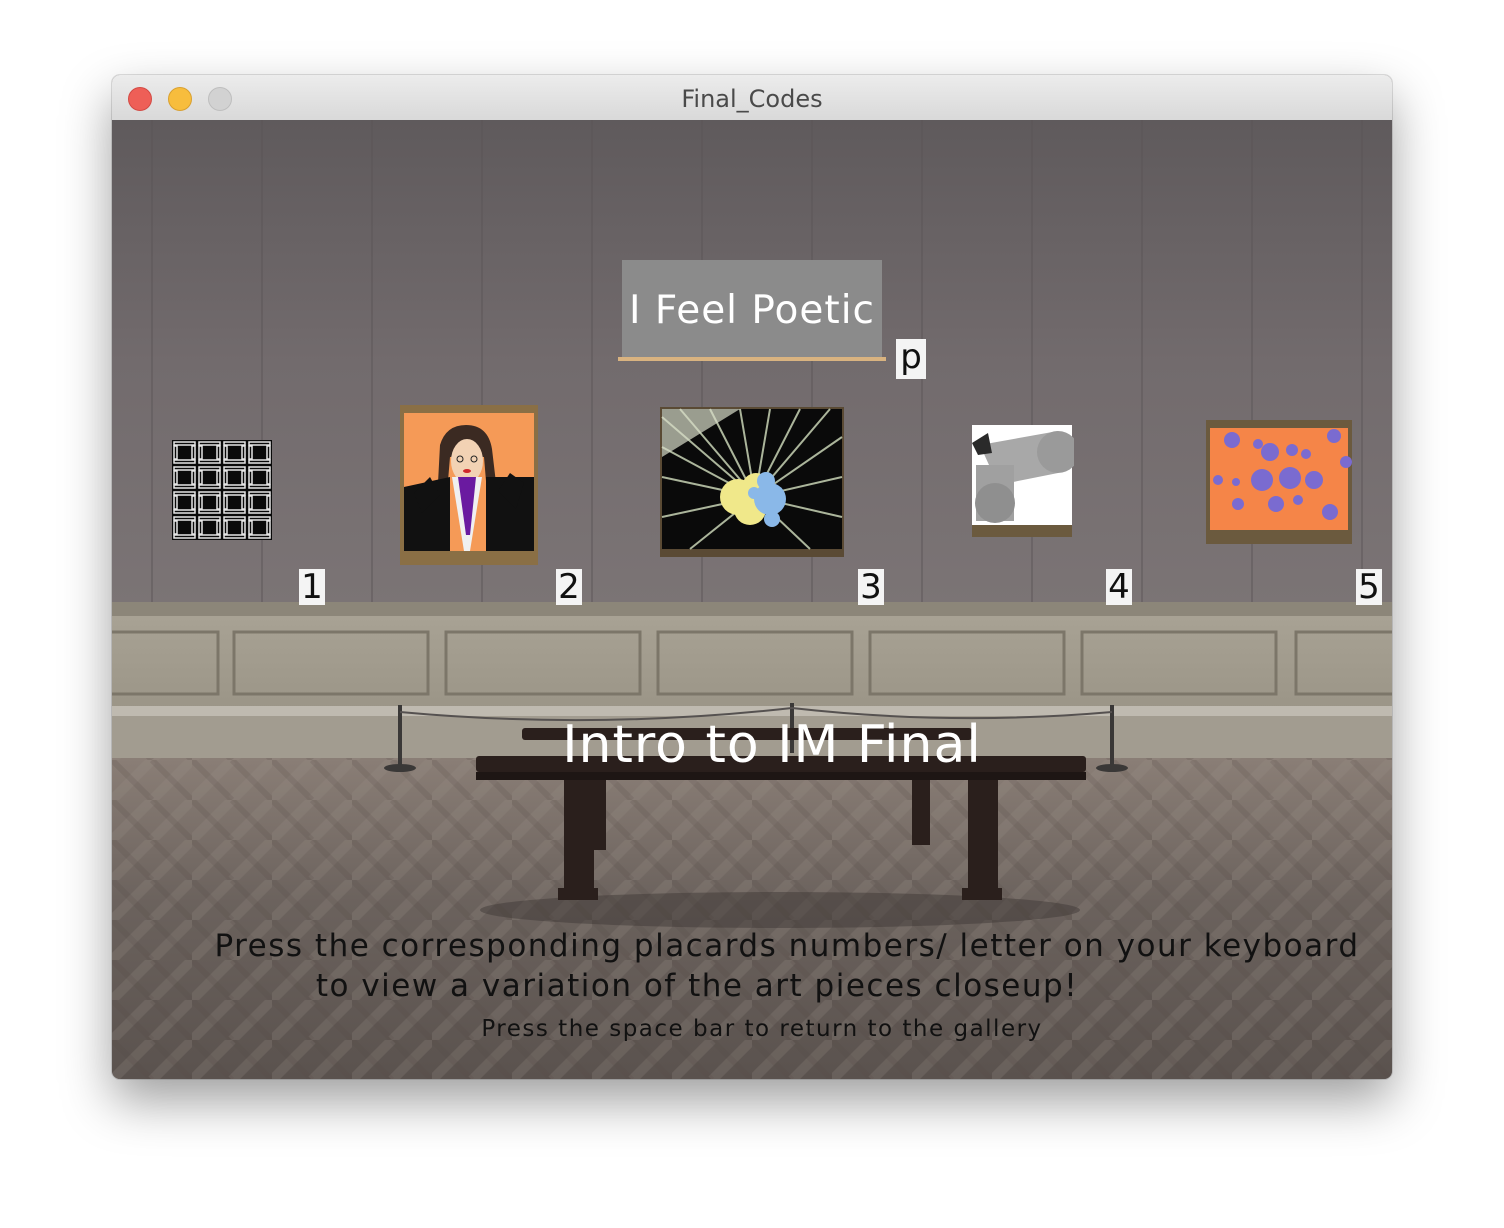  What do you see at coordinates (752, 310) in the screenshot?
I see `poetic-button-label: I Feel Poetic` at bounding box center [752, 310].